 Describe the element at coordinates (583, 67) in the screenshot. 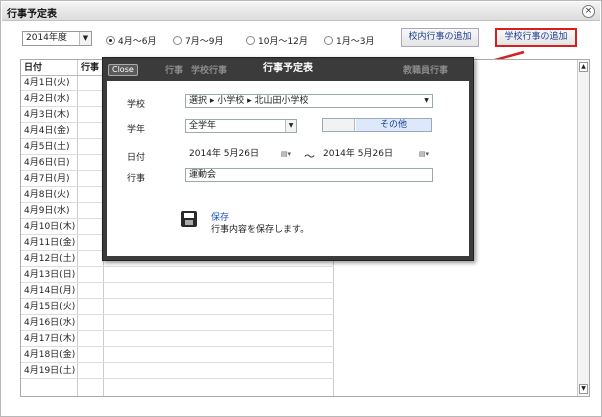

I see `scroll-up-icon: ▲` at that location.